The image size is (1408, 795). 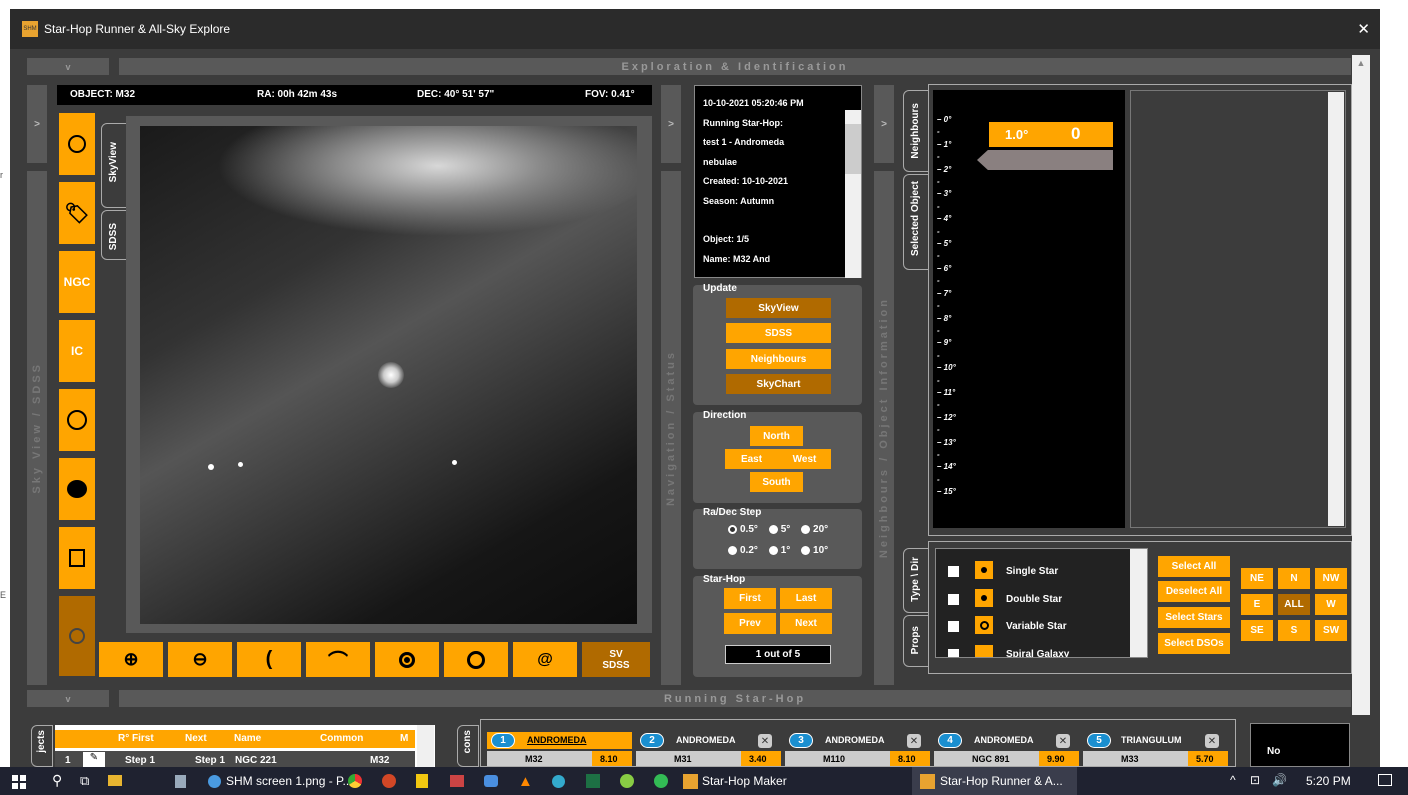 I want to click on file-explorer-icon, so click(x=115, y=780).